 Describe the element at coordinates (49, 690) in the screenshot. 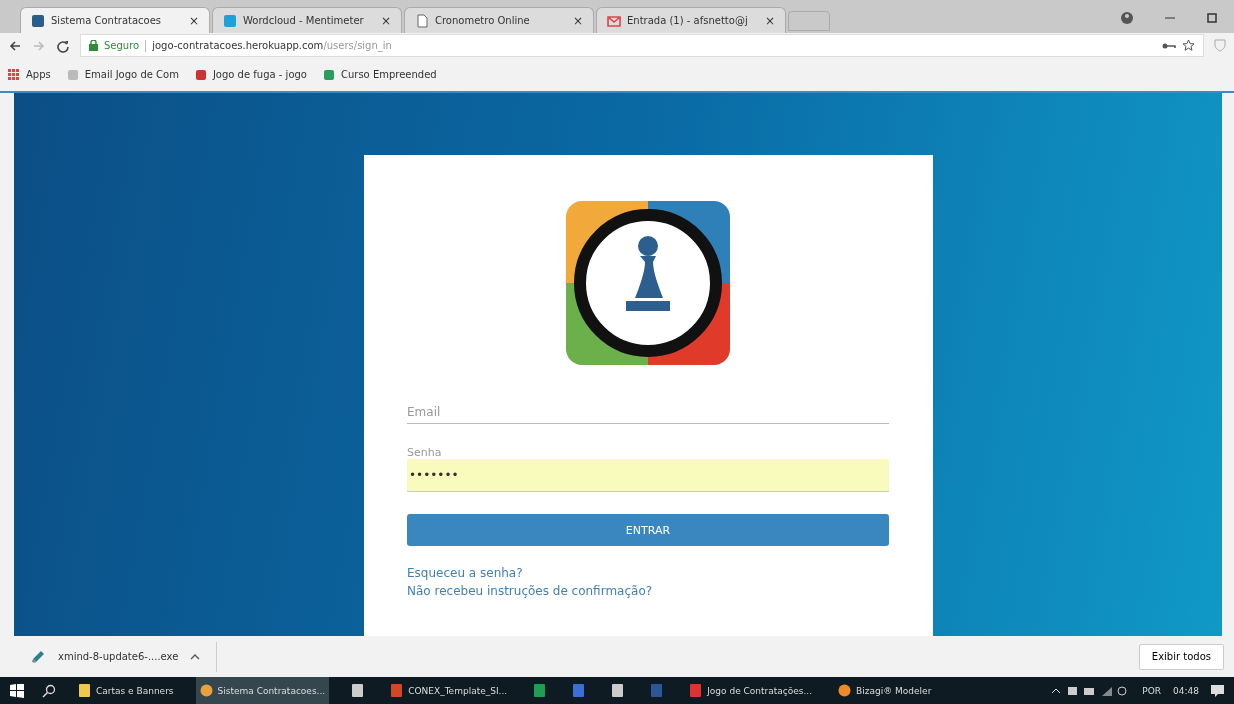

I see `search-icon` at that location.